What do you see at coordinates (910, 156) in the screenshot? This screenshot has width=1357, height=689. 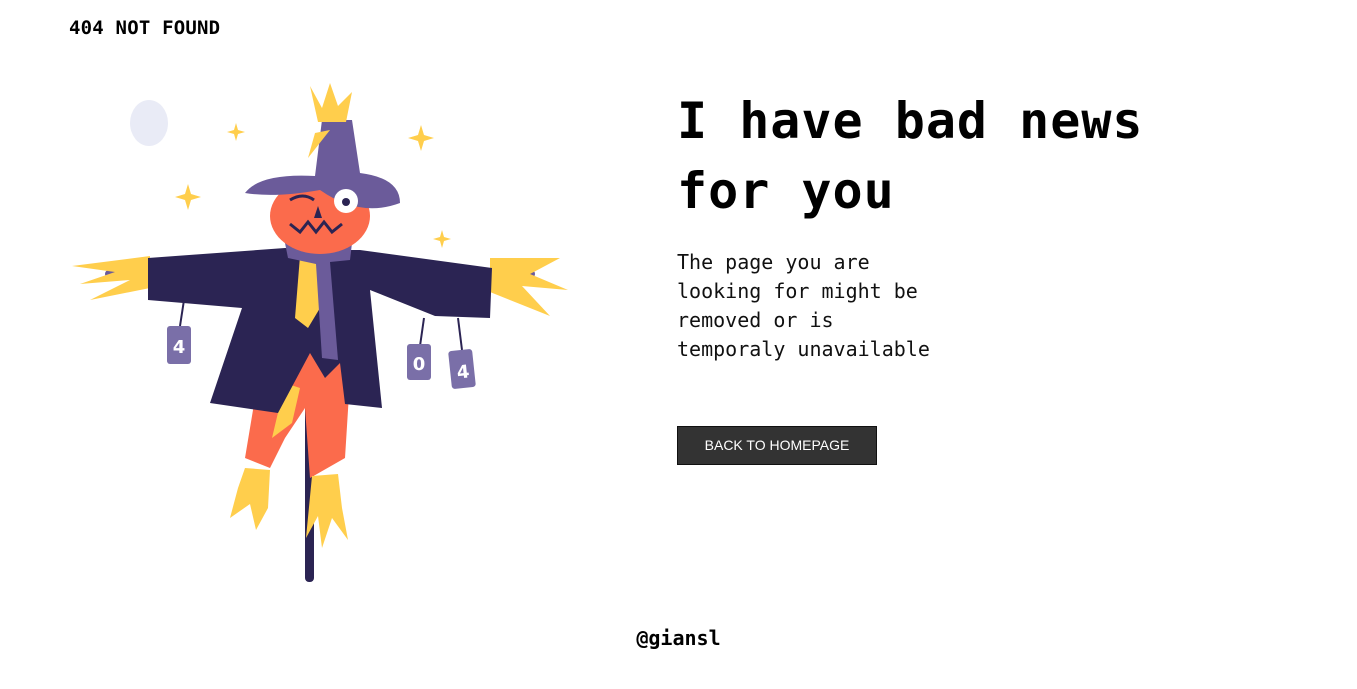 I see `error-headline: I have bad news for you` at bounding box center [910, 156].